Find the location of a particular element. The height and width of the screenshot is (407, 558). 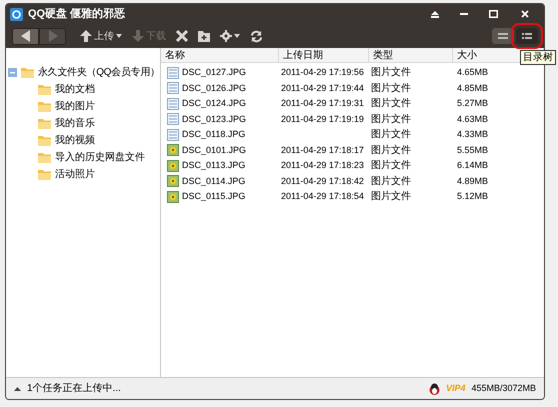

file-size: 4.89MB is located at coordinates (472, 181).